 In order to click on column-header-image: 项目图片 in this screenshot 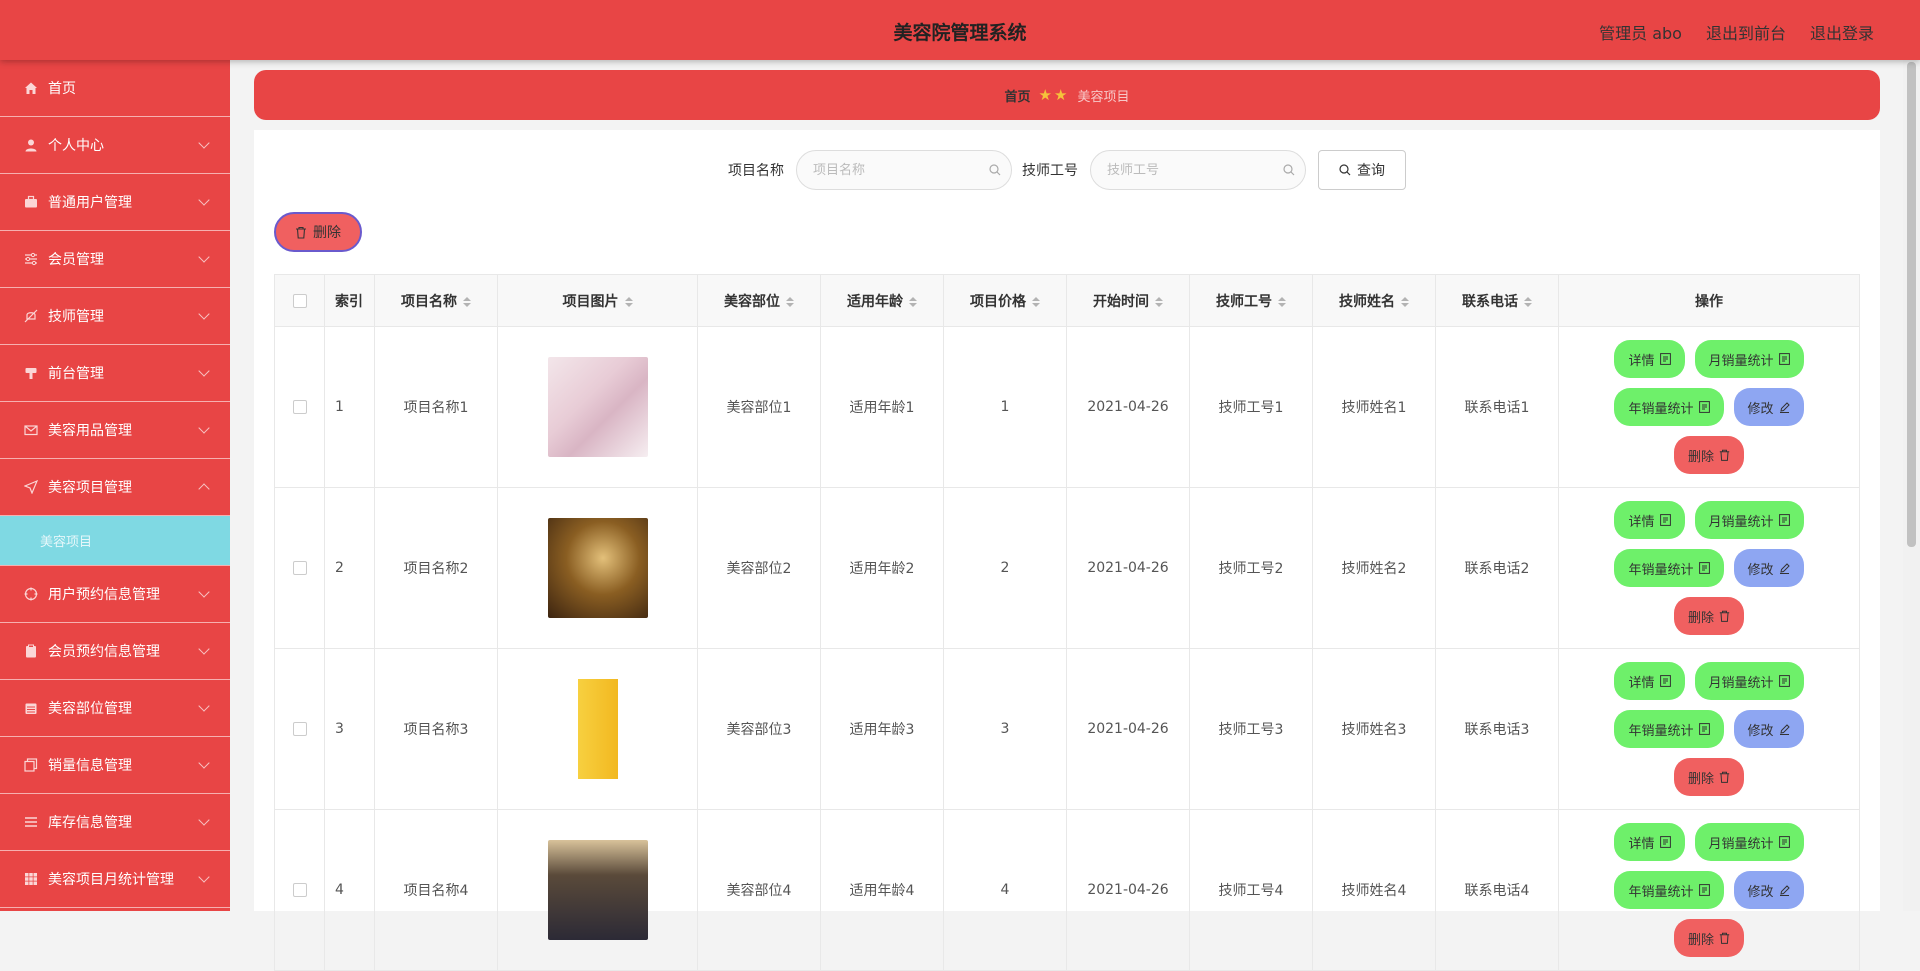, I will do `click(597, 300)`.